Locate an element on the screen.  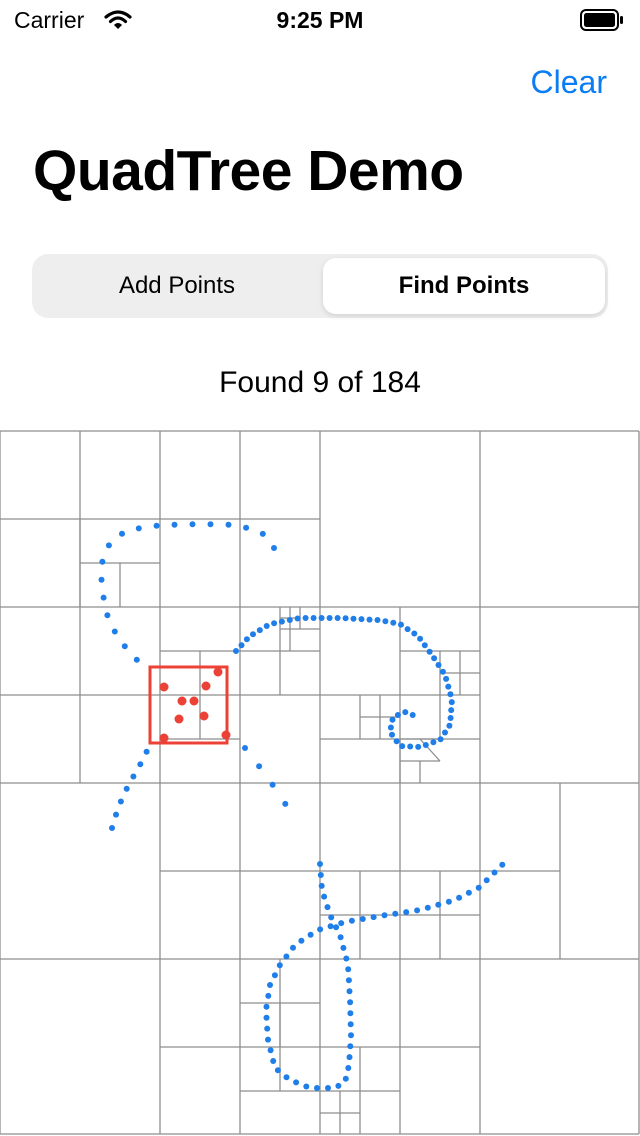
query-rectangle is located at coordinates (188, 705).